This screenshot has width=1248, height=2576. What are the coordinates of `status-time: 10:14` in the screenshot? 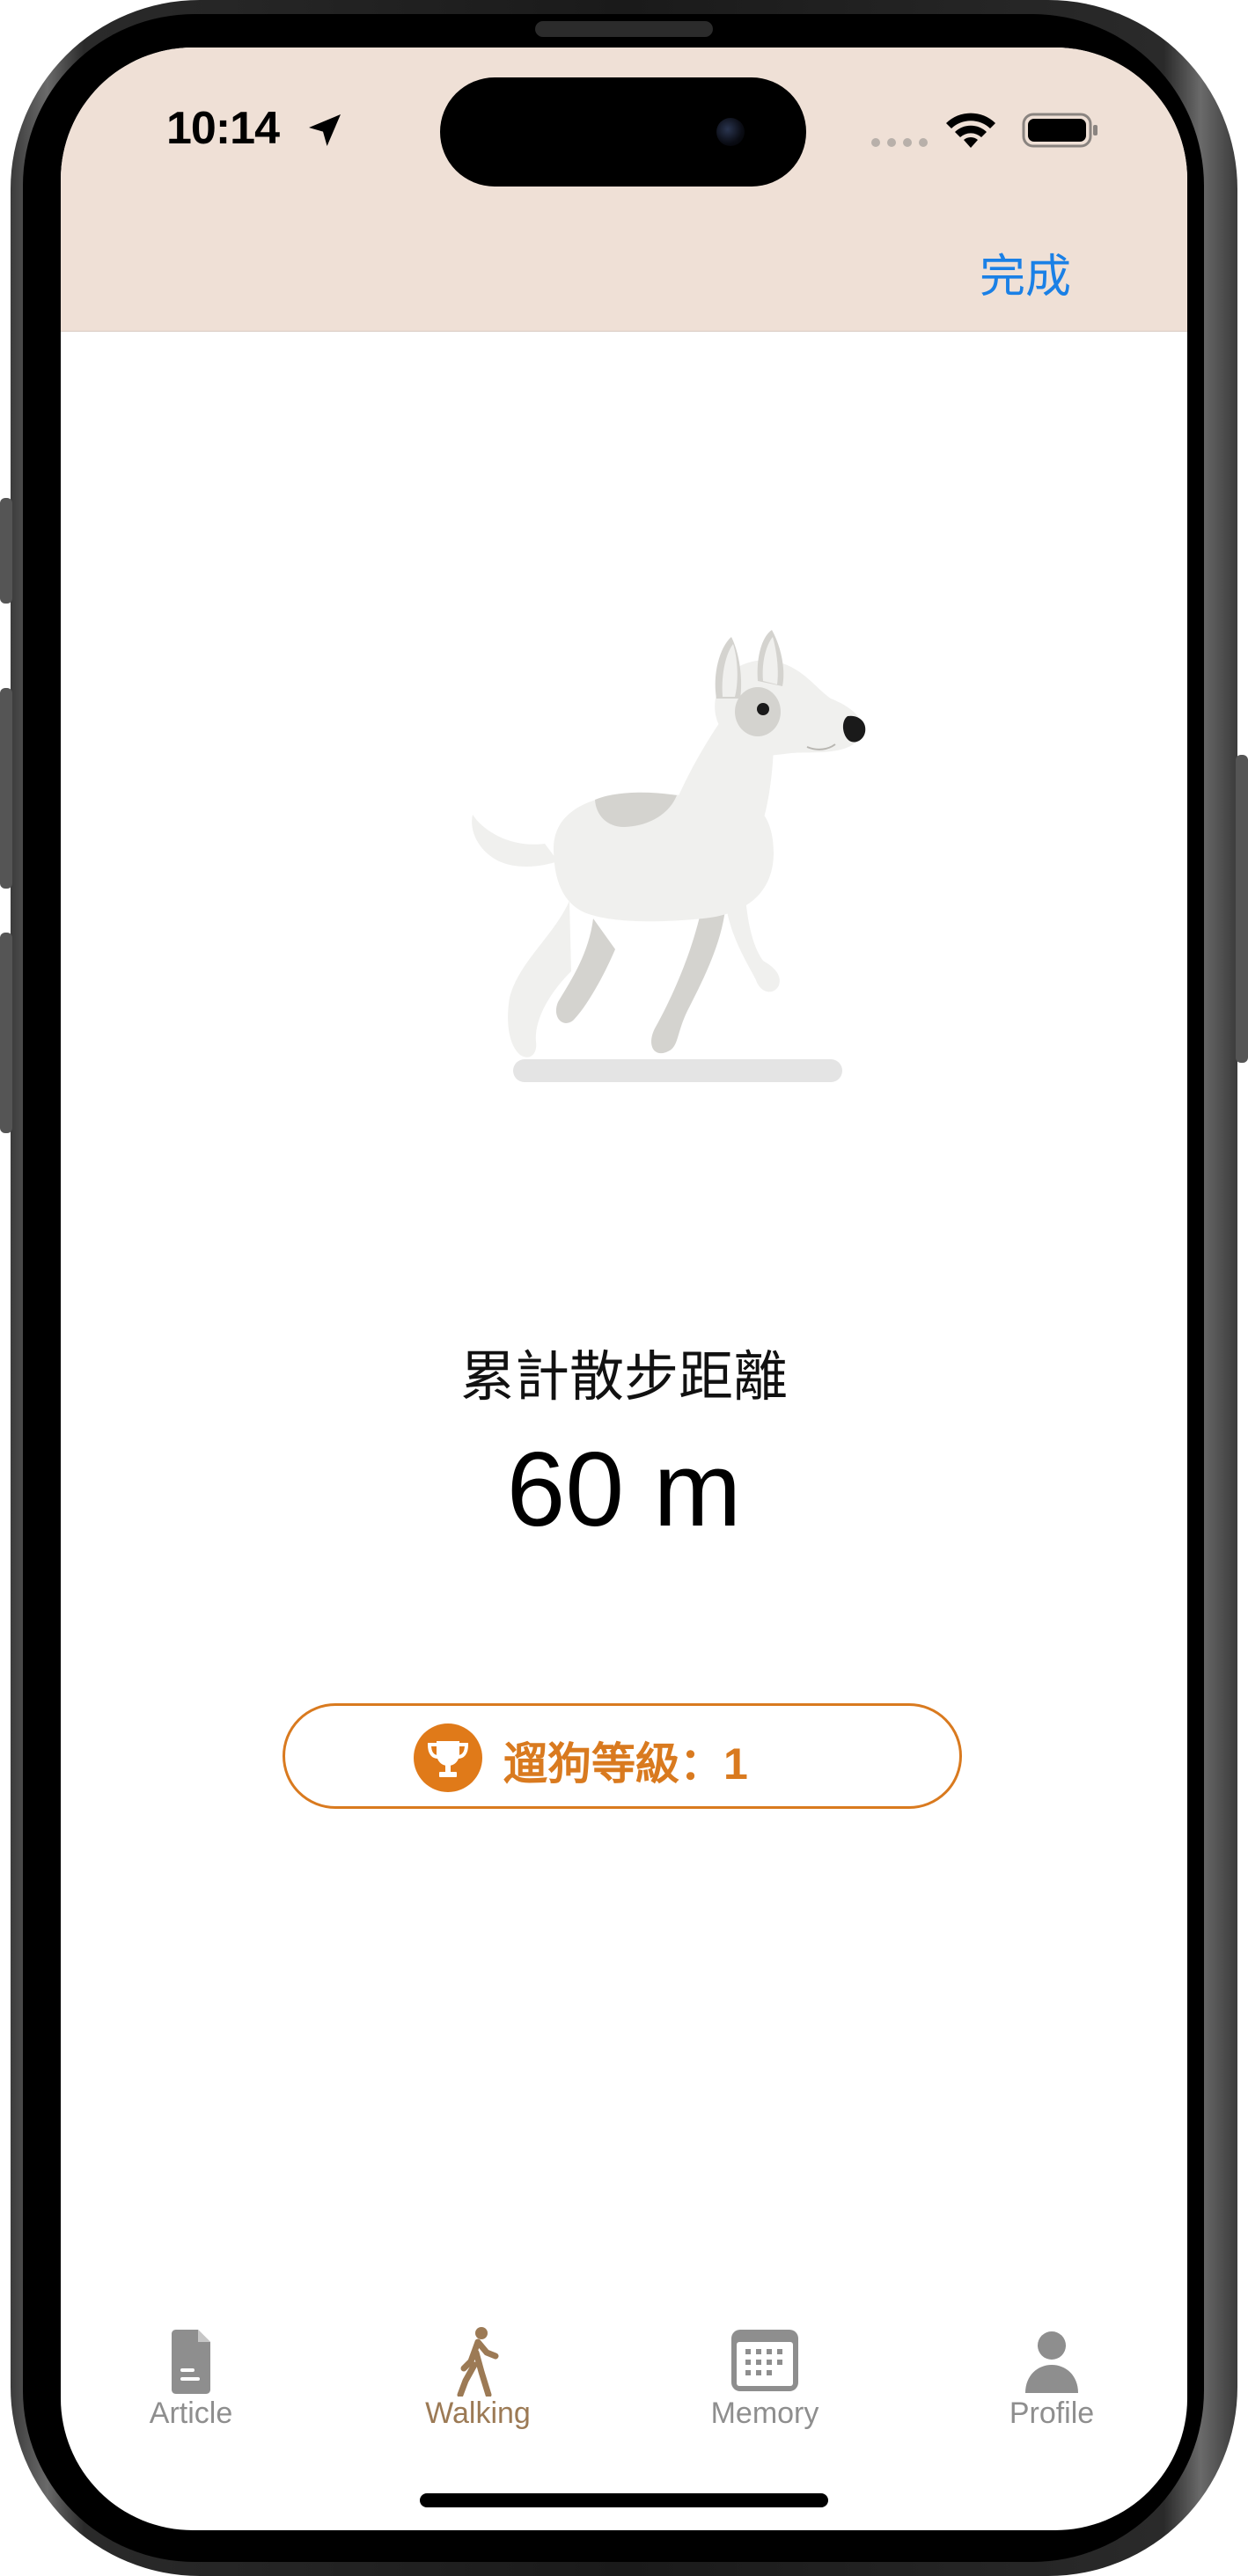 It's located at (223, 128).